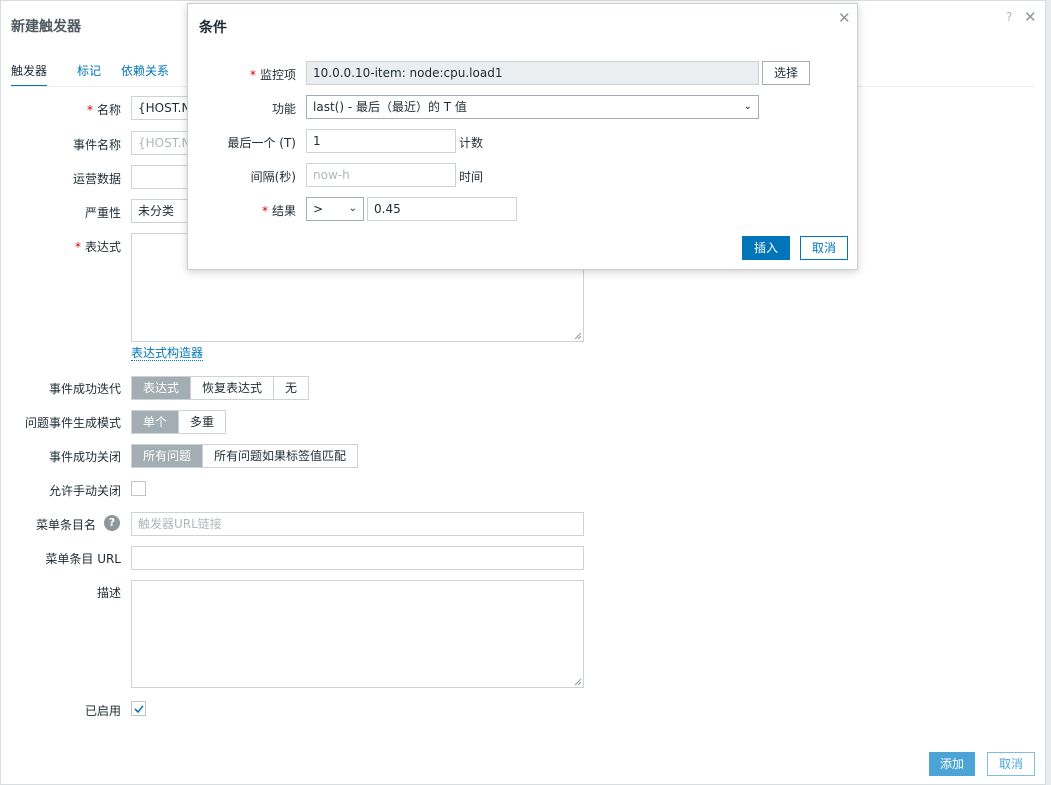 This screenshot has width=1051, height=785. What do you see at coordinates (202, 422) in the screenshot?
I see `problem-mode-multiple: 多重` at bounding box center [202, 422].